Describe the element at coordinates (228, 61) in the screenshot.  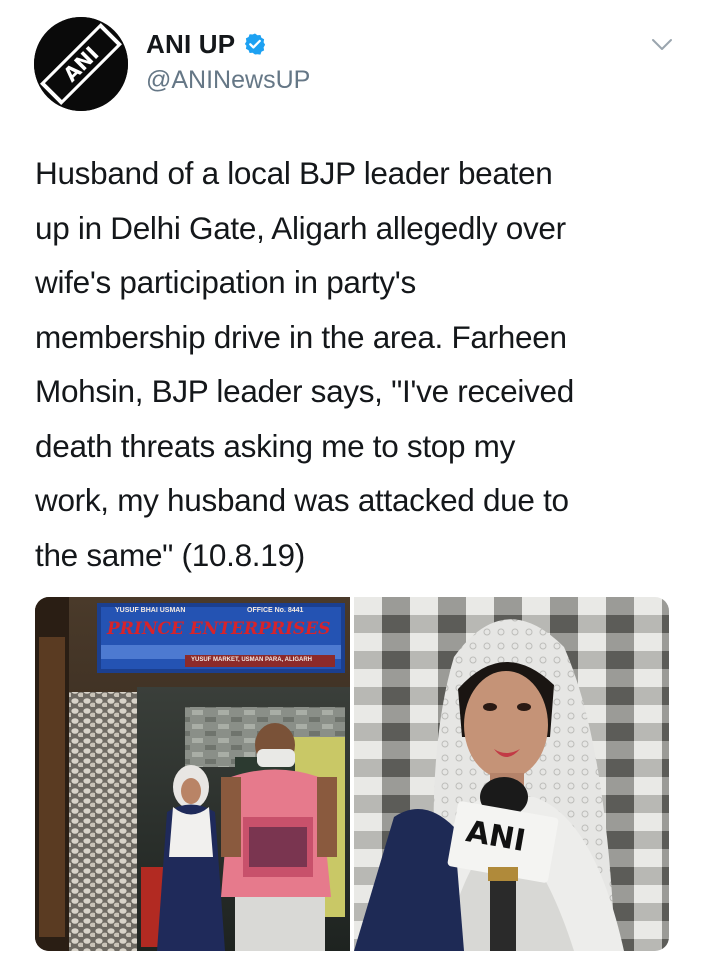
I see `account-info: ANI UP @ANINewsUP` at that location.